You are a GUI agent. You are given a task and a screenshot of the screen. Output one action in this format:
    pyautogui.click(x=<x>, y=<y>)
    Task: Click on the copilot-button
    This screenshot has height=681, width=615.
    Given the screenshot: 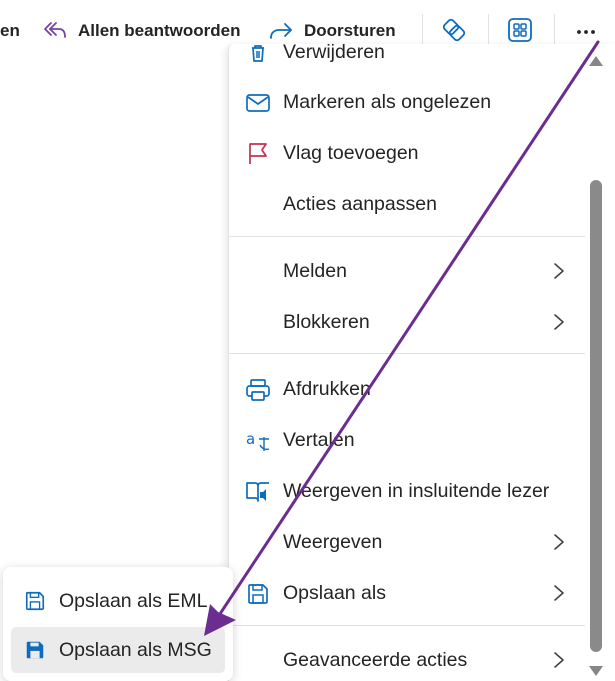 What is the action you would take?
    pyautogui.click(x=454, y=30)
    